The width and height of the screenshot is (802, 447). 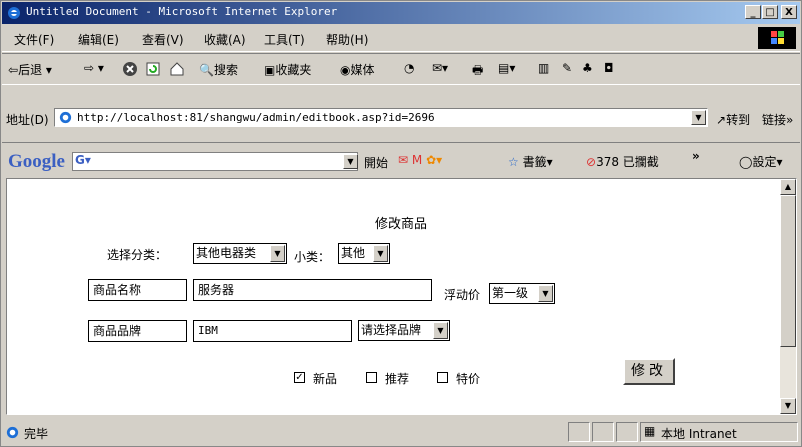 What do you see at coordinates (468, 379) in the screenshot?
I see `special-label: 特价` at bounding box center [468, 379].